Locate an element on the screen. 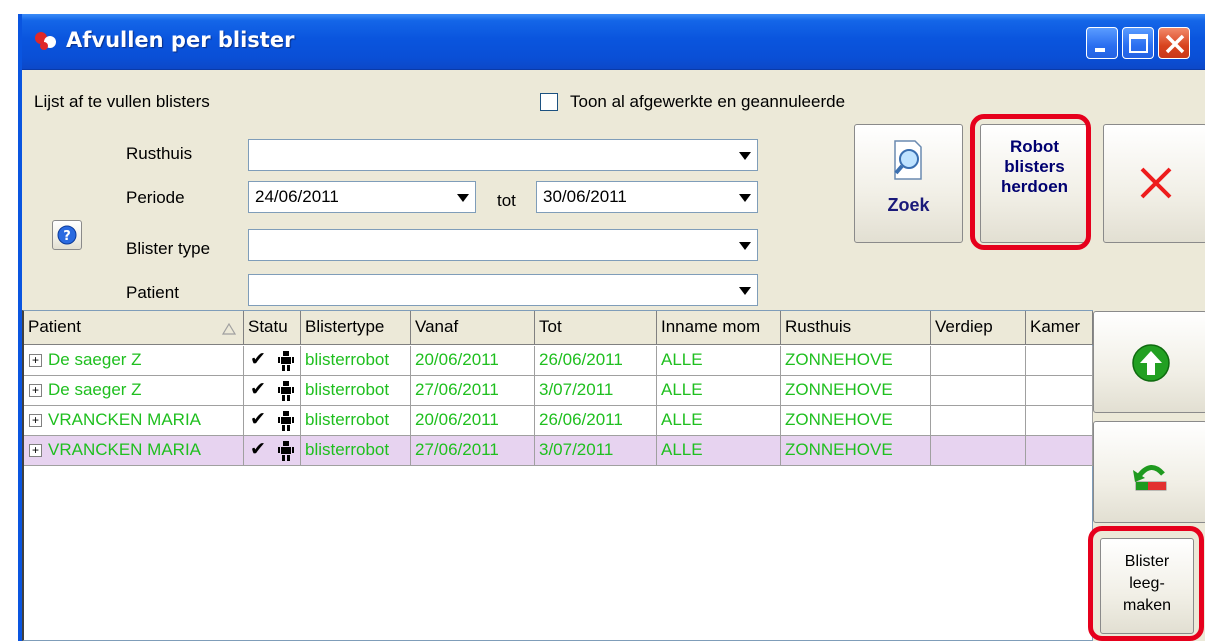 This screenshot has width=1205, height=641. help-icon: ? is located at coordinates (67, 235).